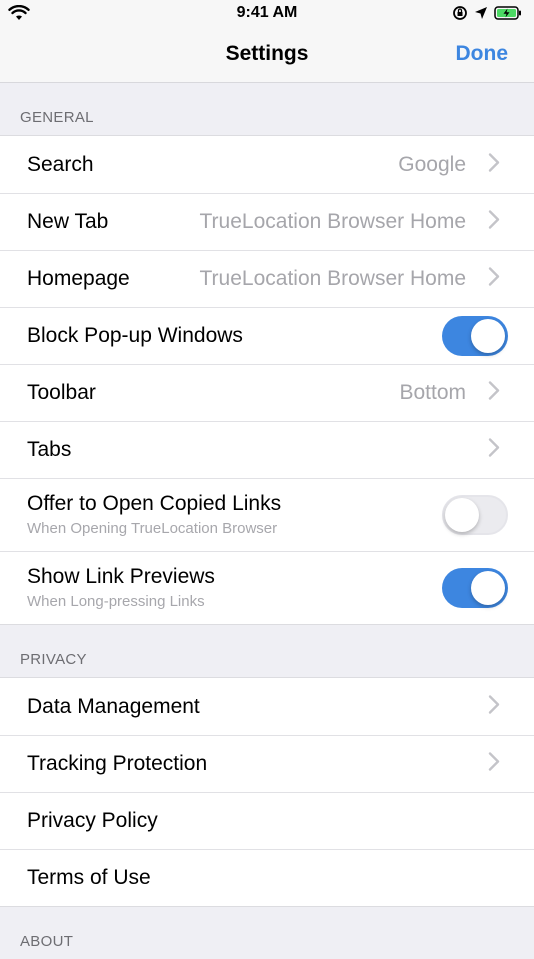 This screenshot has width=534, height=959. What do you see at coordinates (49, 449) in the screenshot?
I see `row-label: Tabs` at bounding box center [49, 449].